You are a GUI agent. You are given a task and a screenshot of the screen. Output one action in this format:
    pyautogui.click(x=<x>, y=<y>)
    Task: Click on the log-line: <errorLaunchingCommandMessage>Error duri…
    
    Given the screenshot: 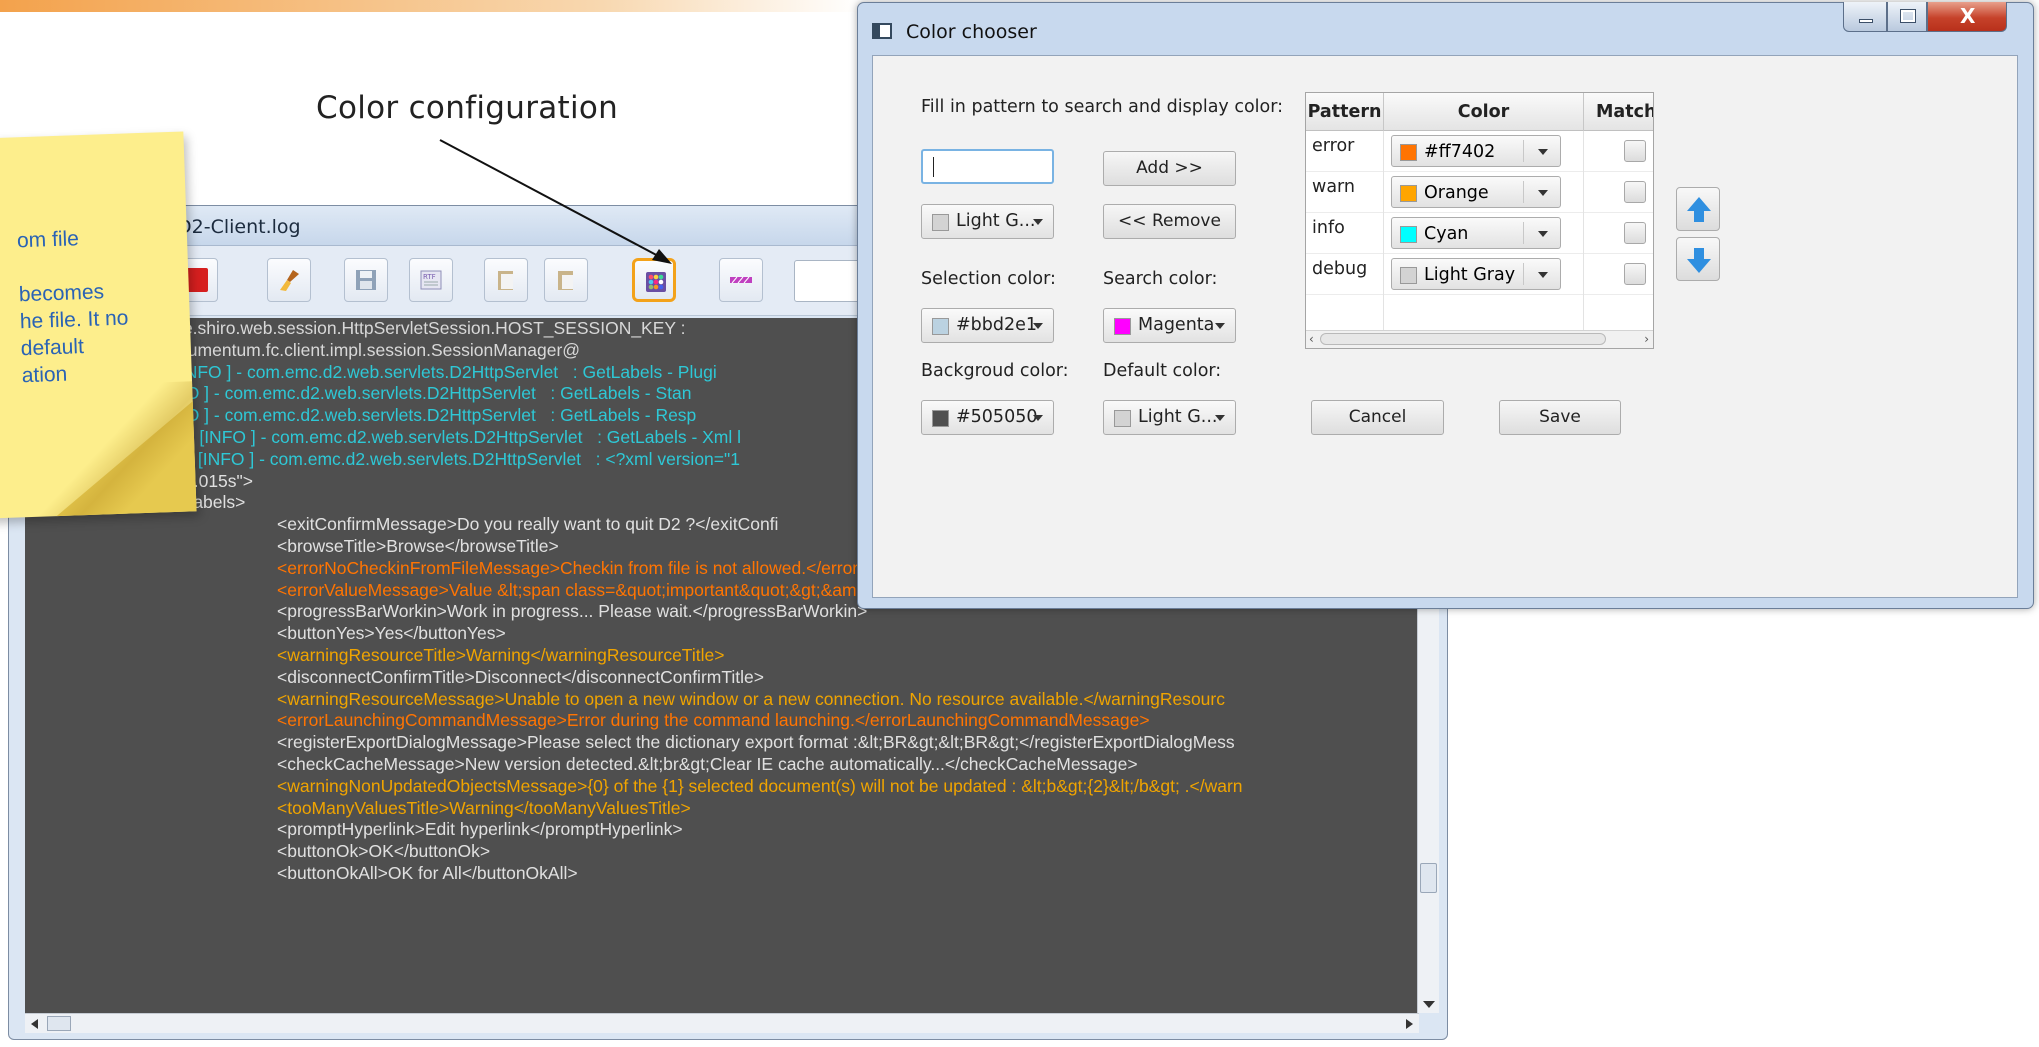 What is the action you would take?
    pyautogui.click(x=713, y=720)
    